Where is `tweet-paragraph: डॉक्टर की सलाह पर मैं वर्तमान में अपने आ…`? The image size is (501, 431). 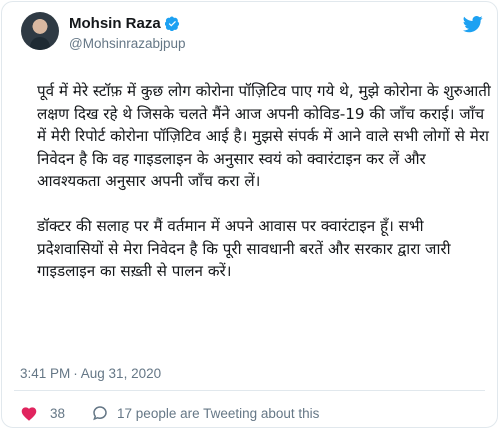 tweet-paragraph: डॉक्टर की सलाह पर मैं वर्तमान में अपने आ… is located at coordinates (244, 248).